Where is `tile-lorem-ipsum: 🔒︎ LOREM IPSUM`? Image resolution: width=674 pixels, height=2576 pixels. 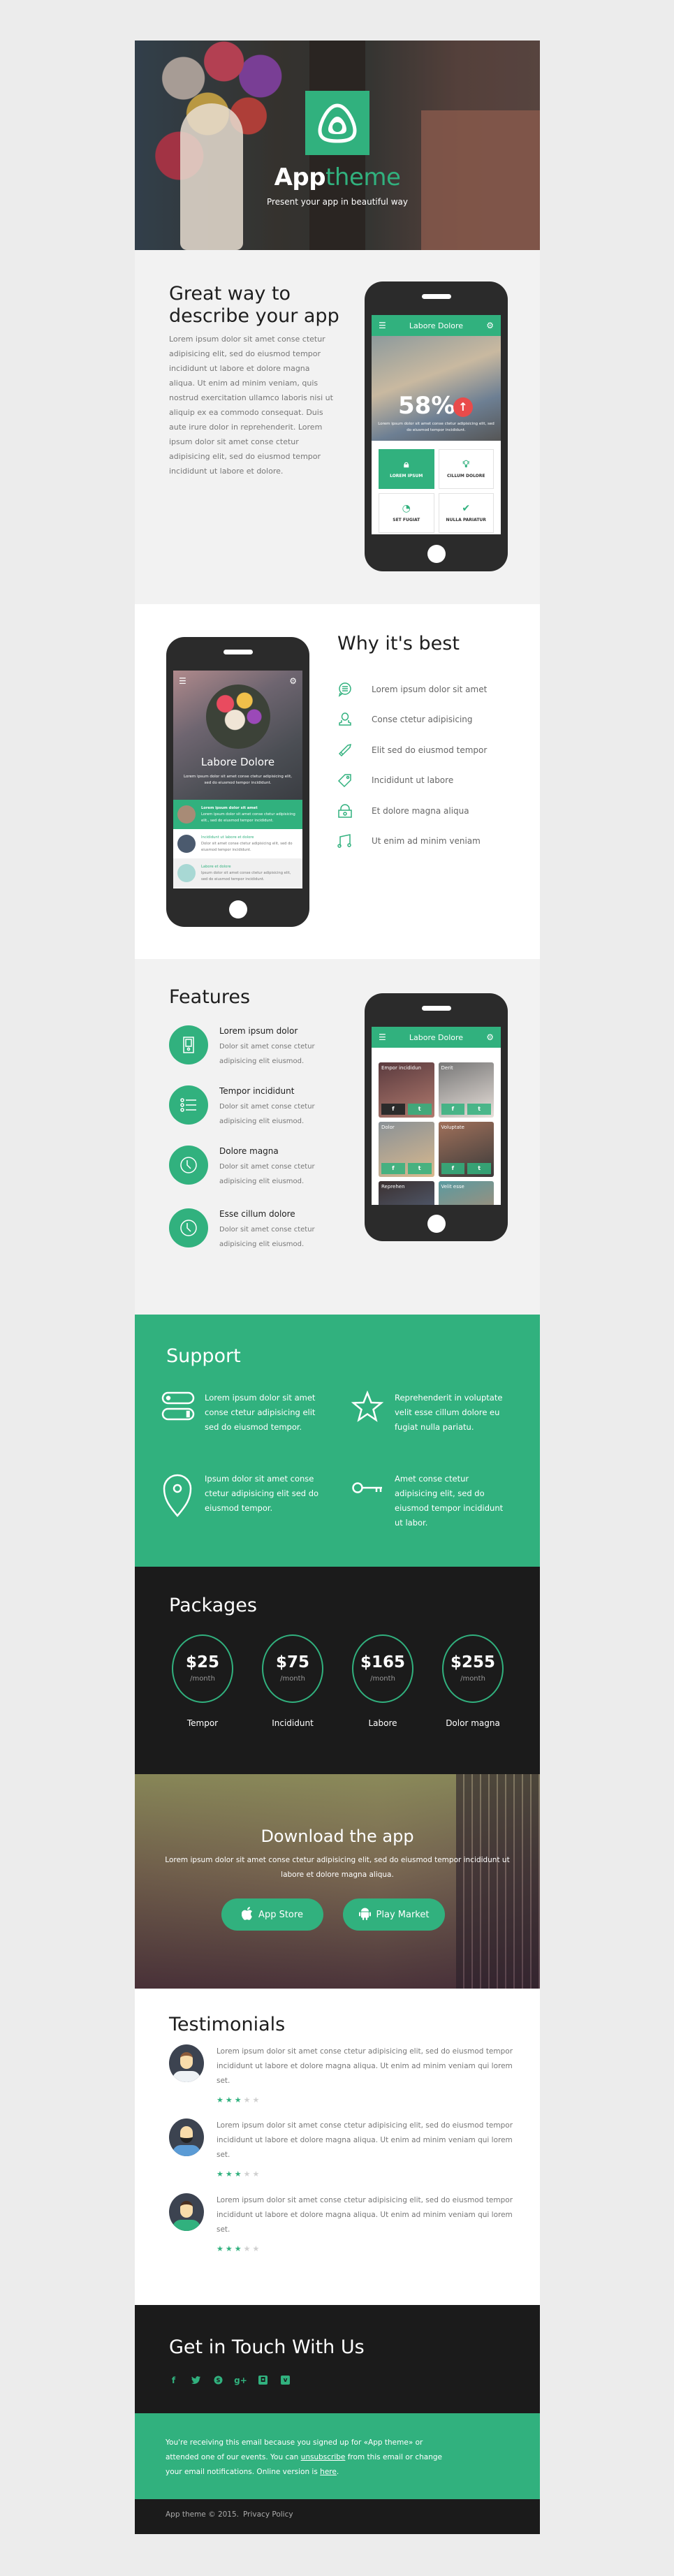
tile-lorem-ipsum: 🔒︎ LOREM IPSUM is located at coordinates (406, 469).